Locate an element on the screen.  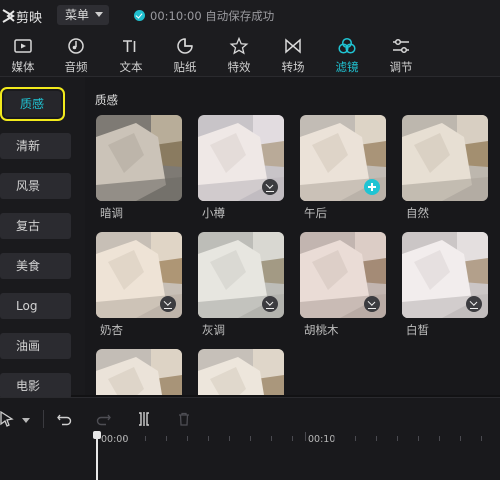
filter-icon is located at coordinates (347, 45).